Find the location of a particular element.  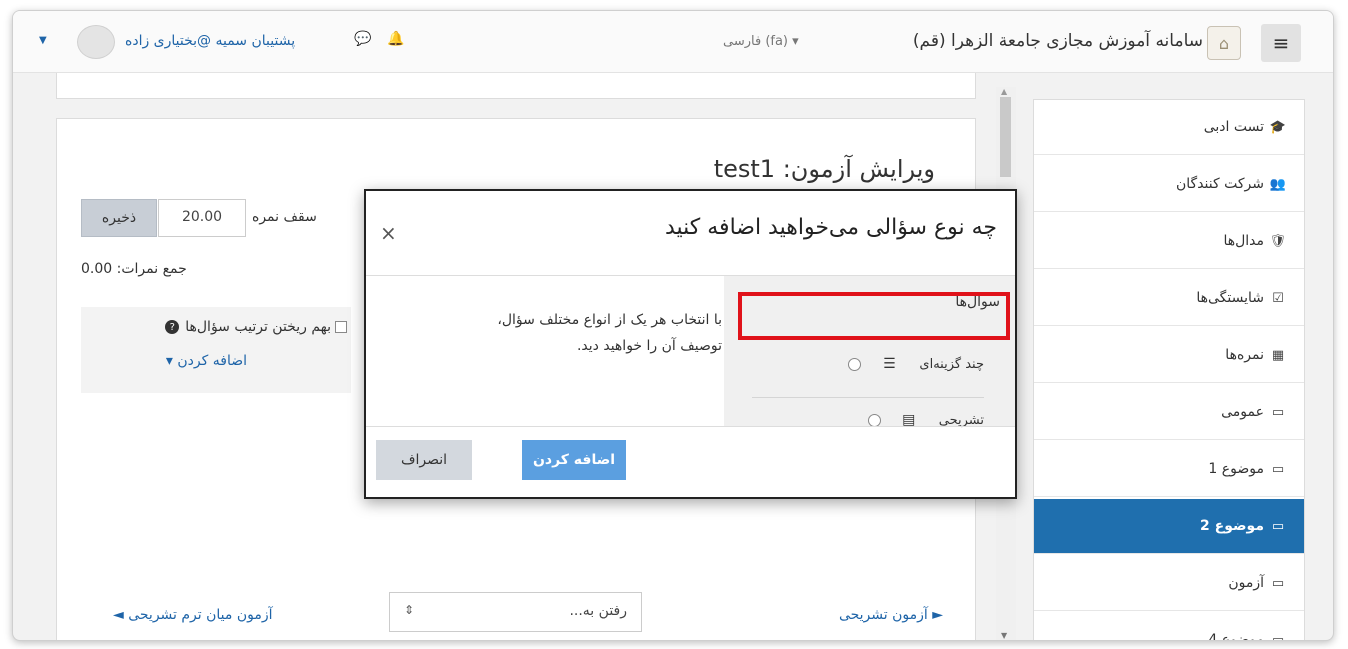

next-activity-link: ► آزمون تشریحی is located at coordinates (891, 615).